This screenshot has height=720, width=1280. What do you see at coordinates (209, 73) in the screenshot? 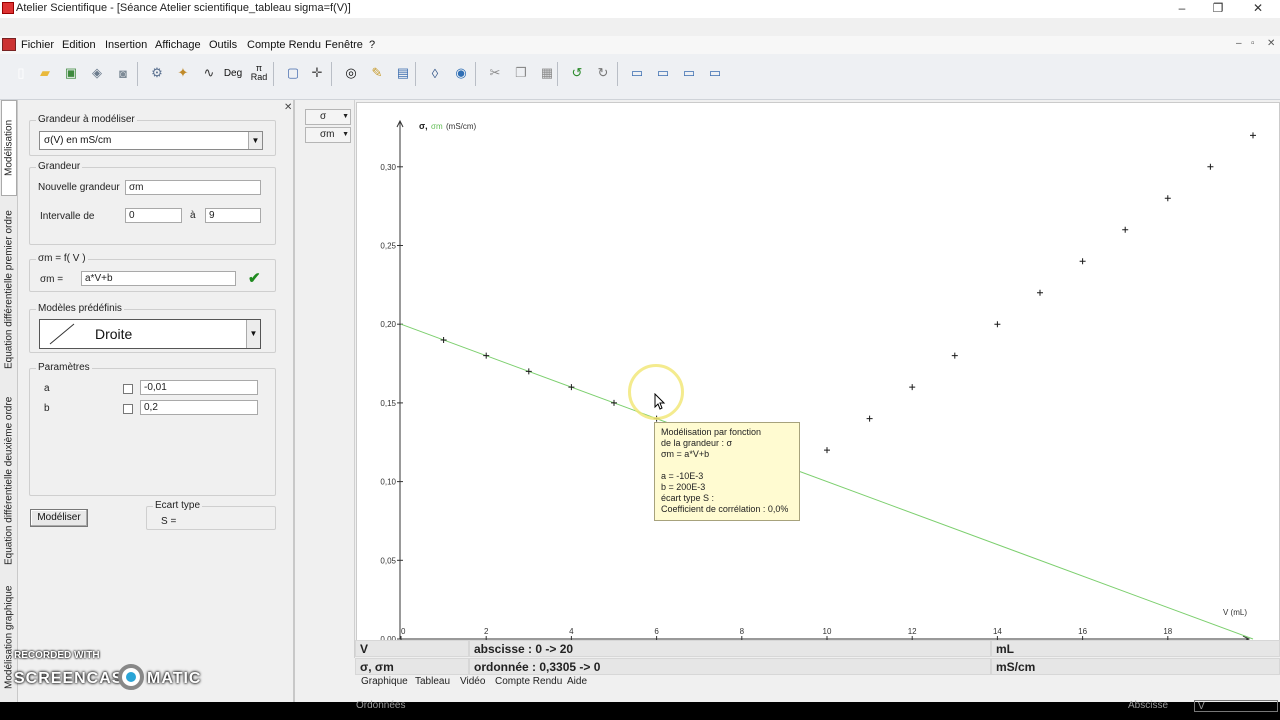
I see `curve-icon: ∿` at bounding box center [209, 73].